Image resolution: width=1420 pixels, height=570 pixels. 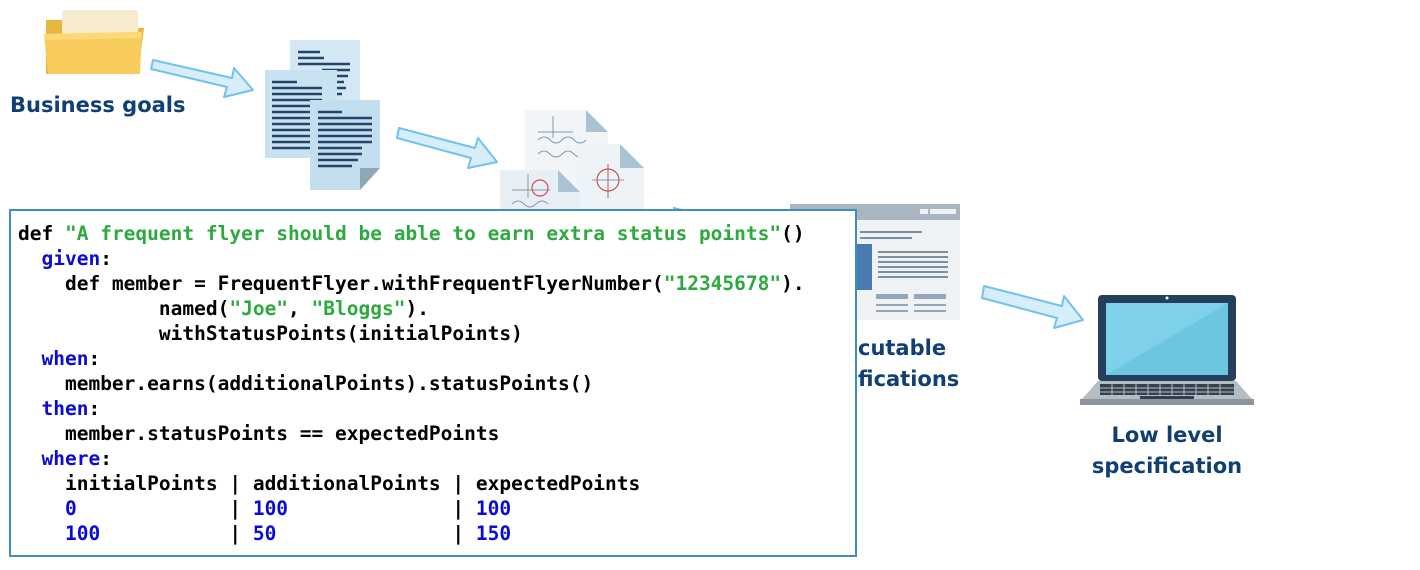 I want to click on when-keyword: when, so click(x=65, y=358).